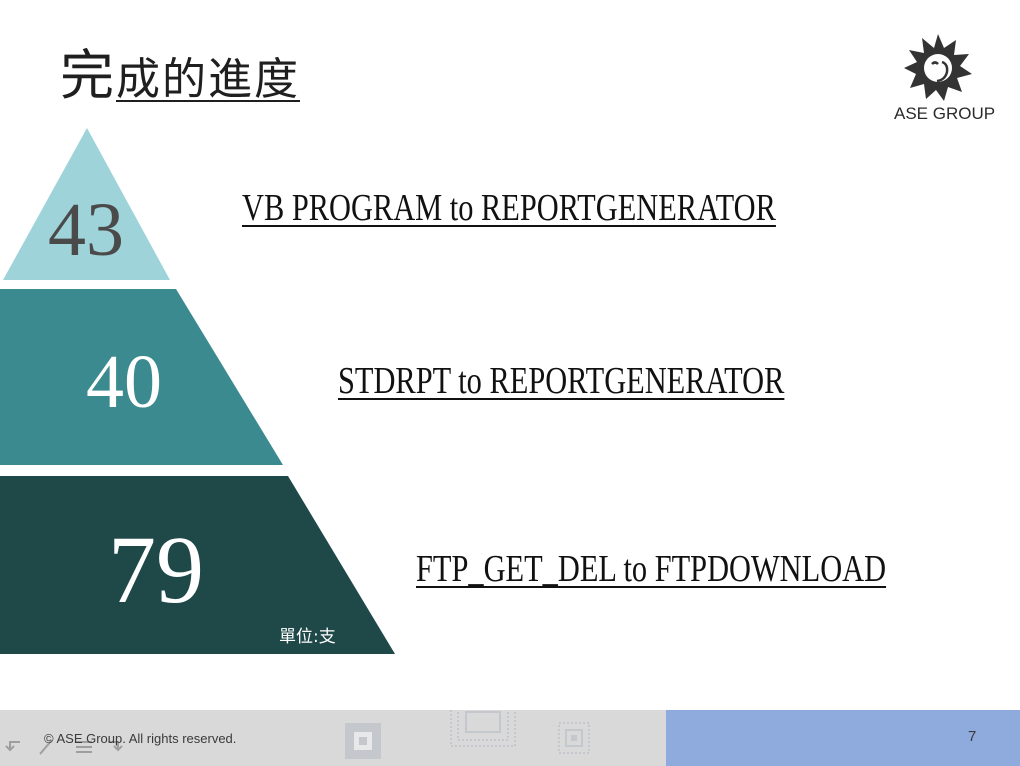 This screenshot has width=1020, height=766. Describe the element at coordinates (972, 736) in the screenshot. I see `page-number: 7` at that location.